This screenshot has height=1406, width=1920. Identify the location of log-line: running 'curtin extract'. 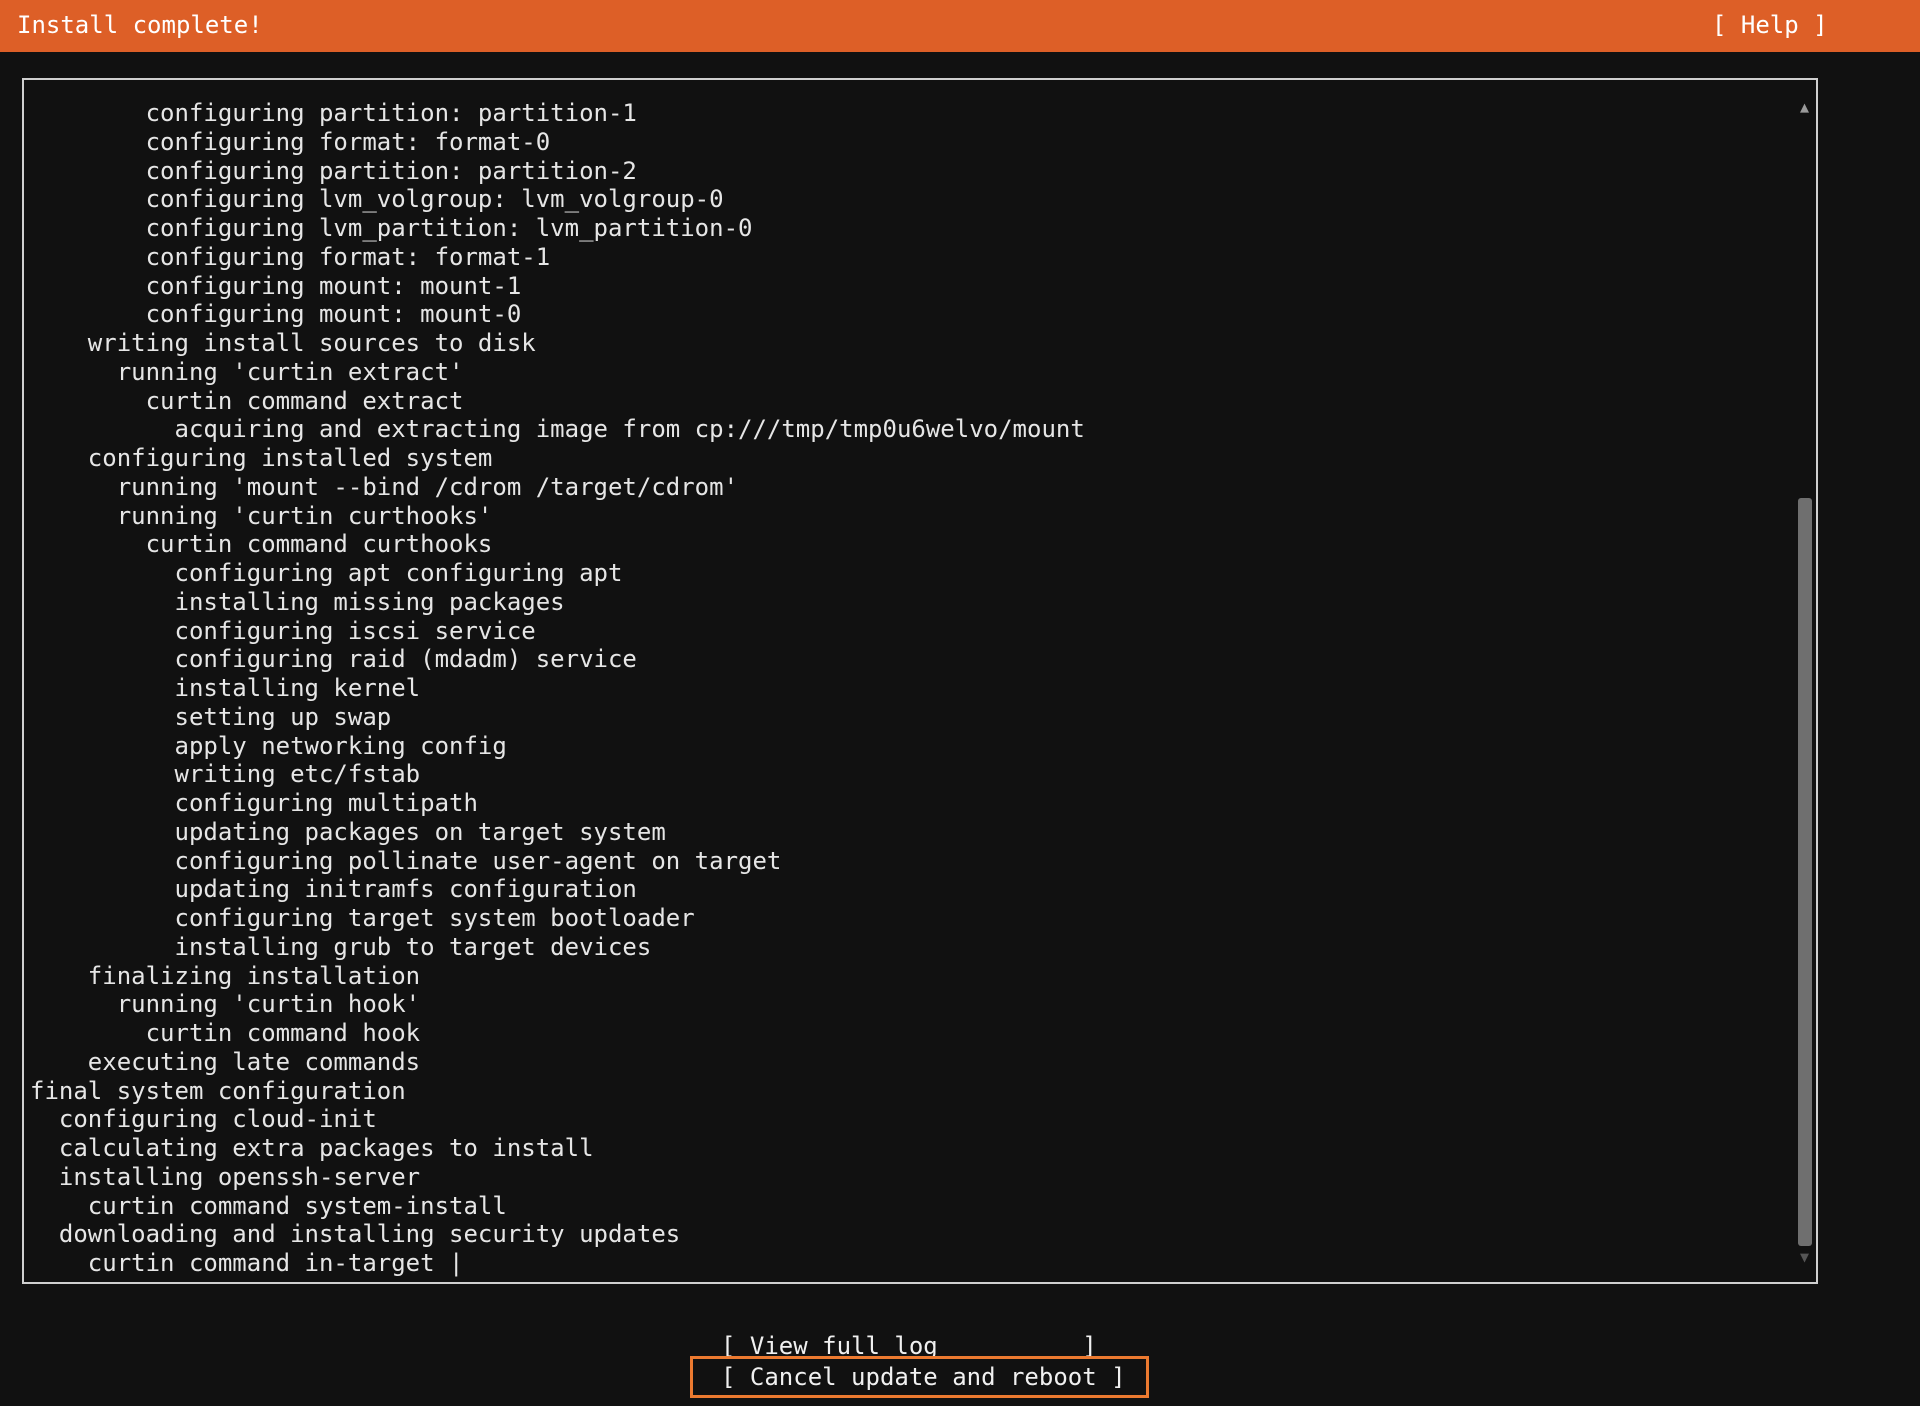
(247, 371).